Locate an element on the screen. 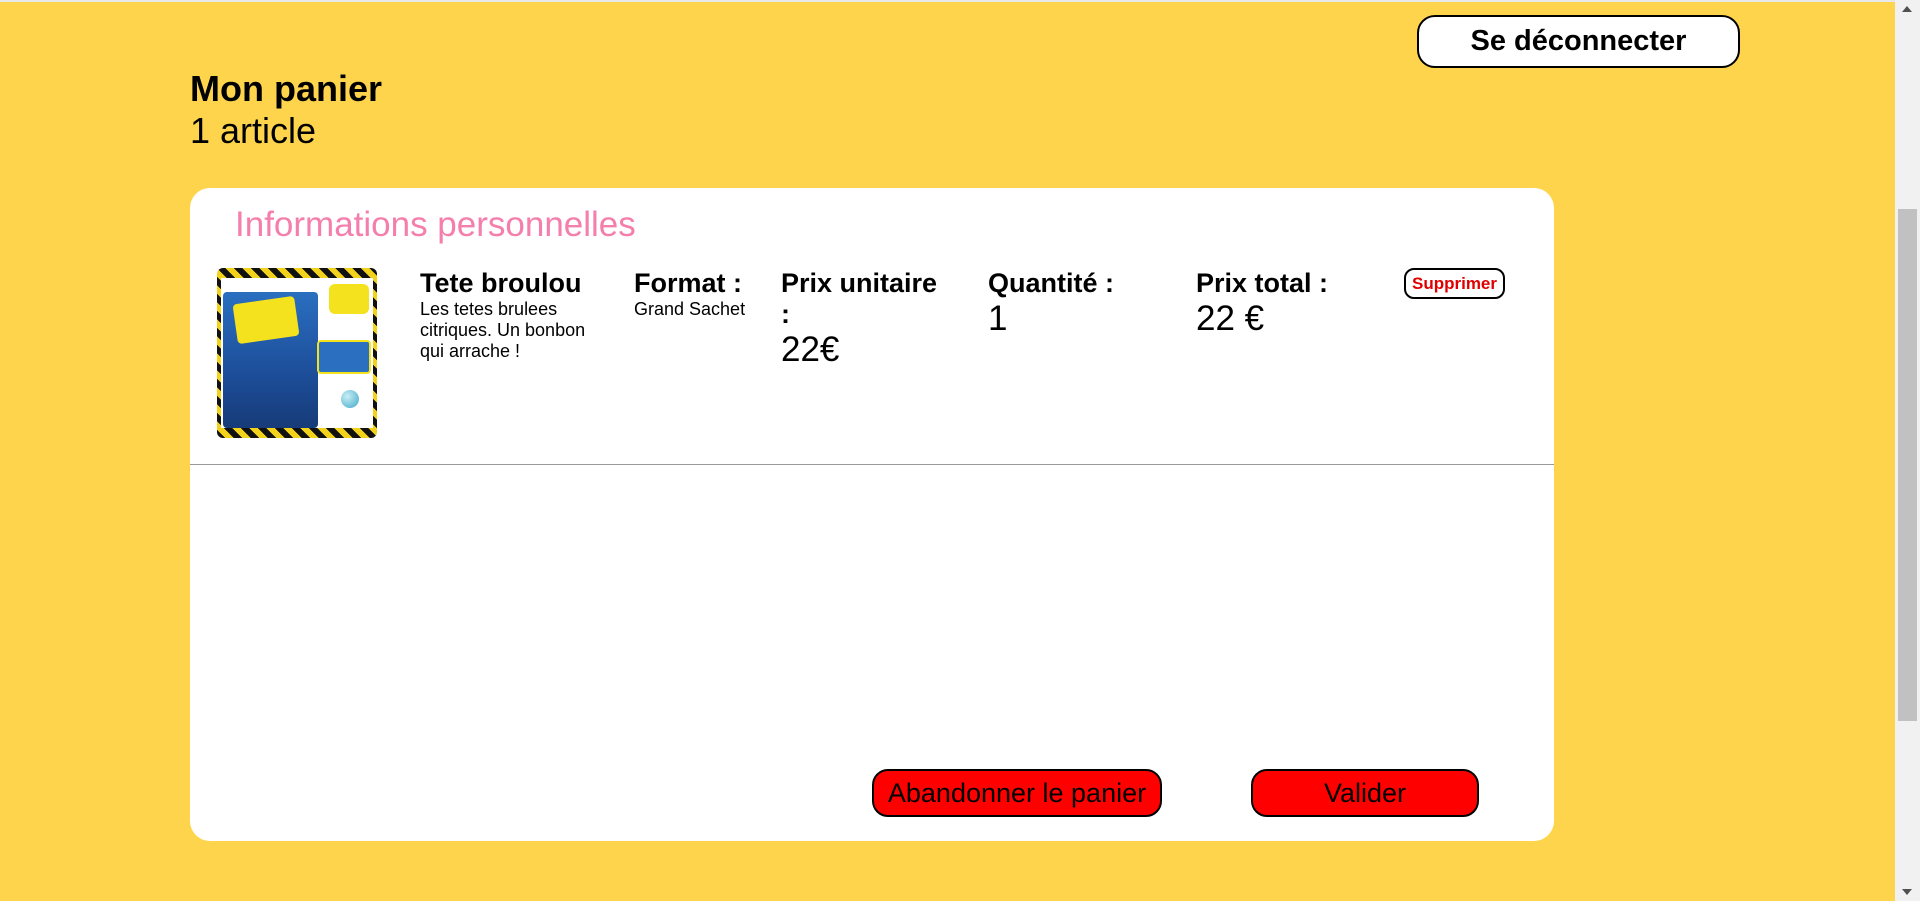 The height and width of the screenshot is (901, 1920). top-border is located at coordinates (947, 1).